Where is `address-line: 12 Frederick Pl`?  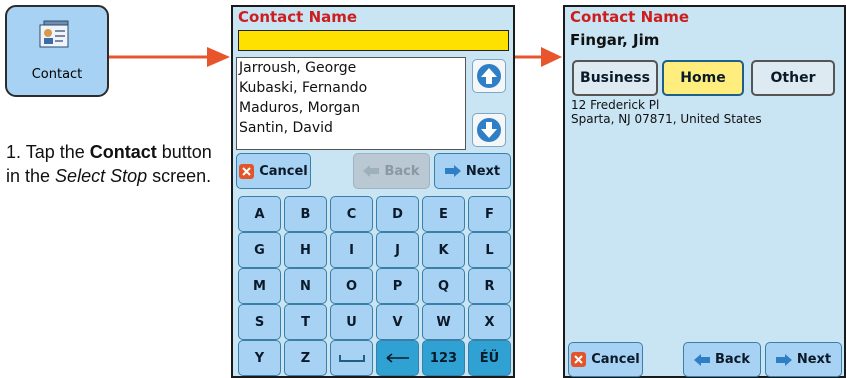
address-line: 12 Frederick Pl is located at coordinates (615, 105).